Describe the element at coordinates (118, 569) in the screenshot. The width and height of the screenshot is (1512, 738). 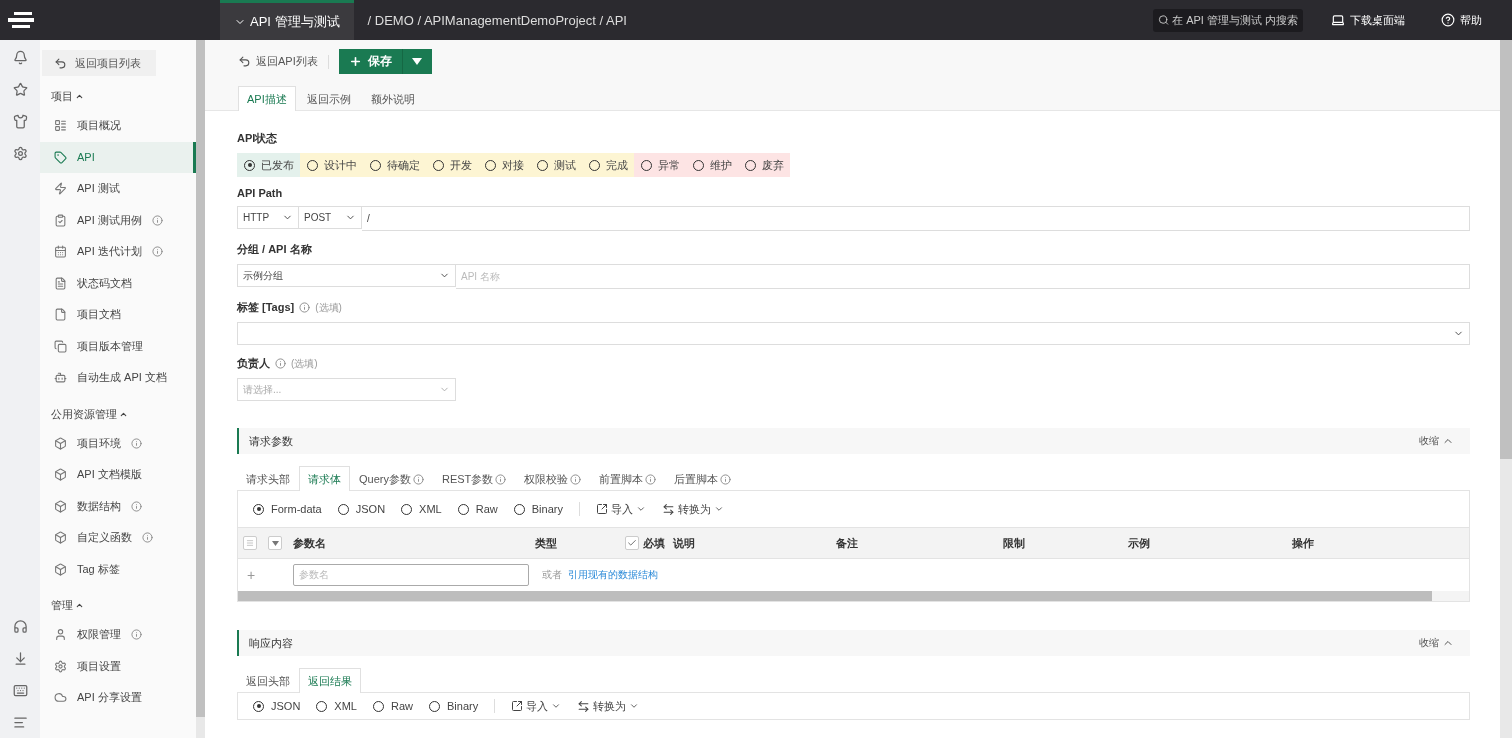
I see `sidebar-item: Tag 标签` at that location.